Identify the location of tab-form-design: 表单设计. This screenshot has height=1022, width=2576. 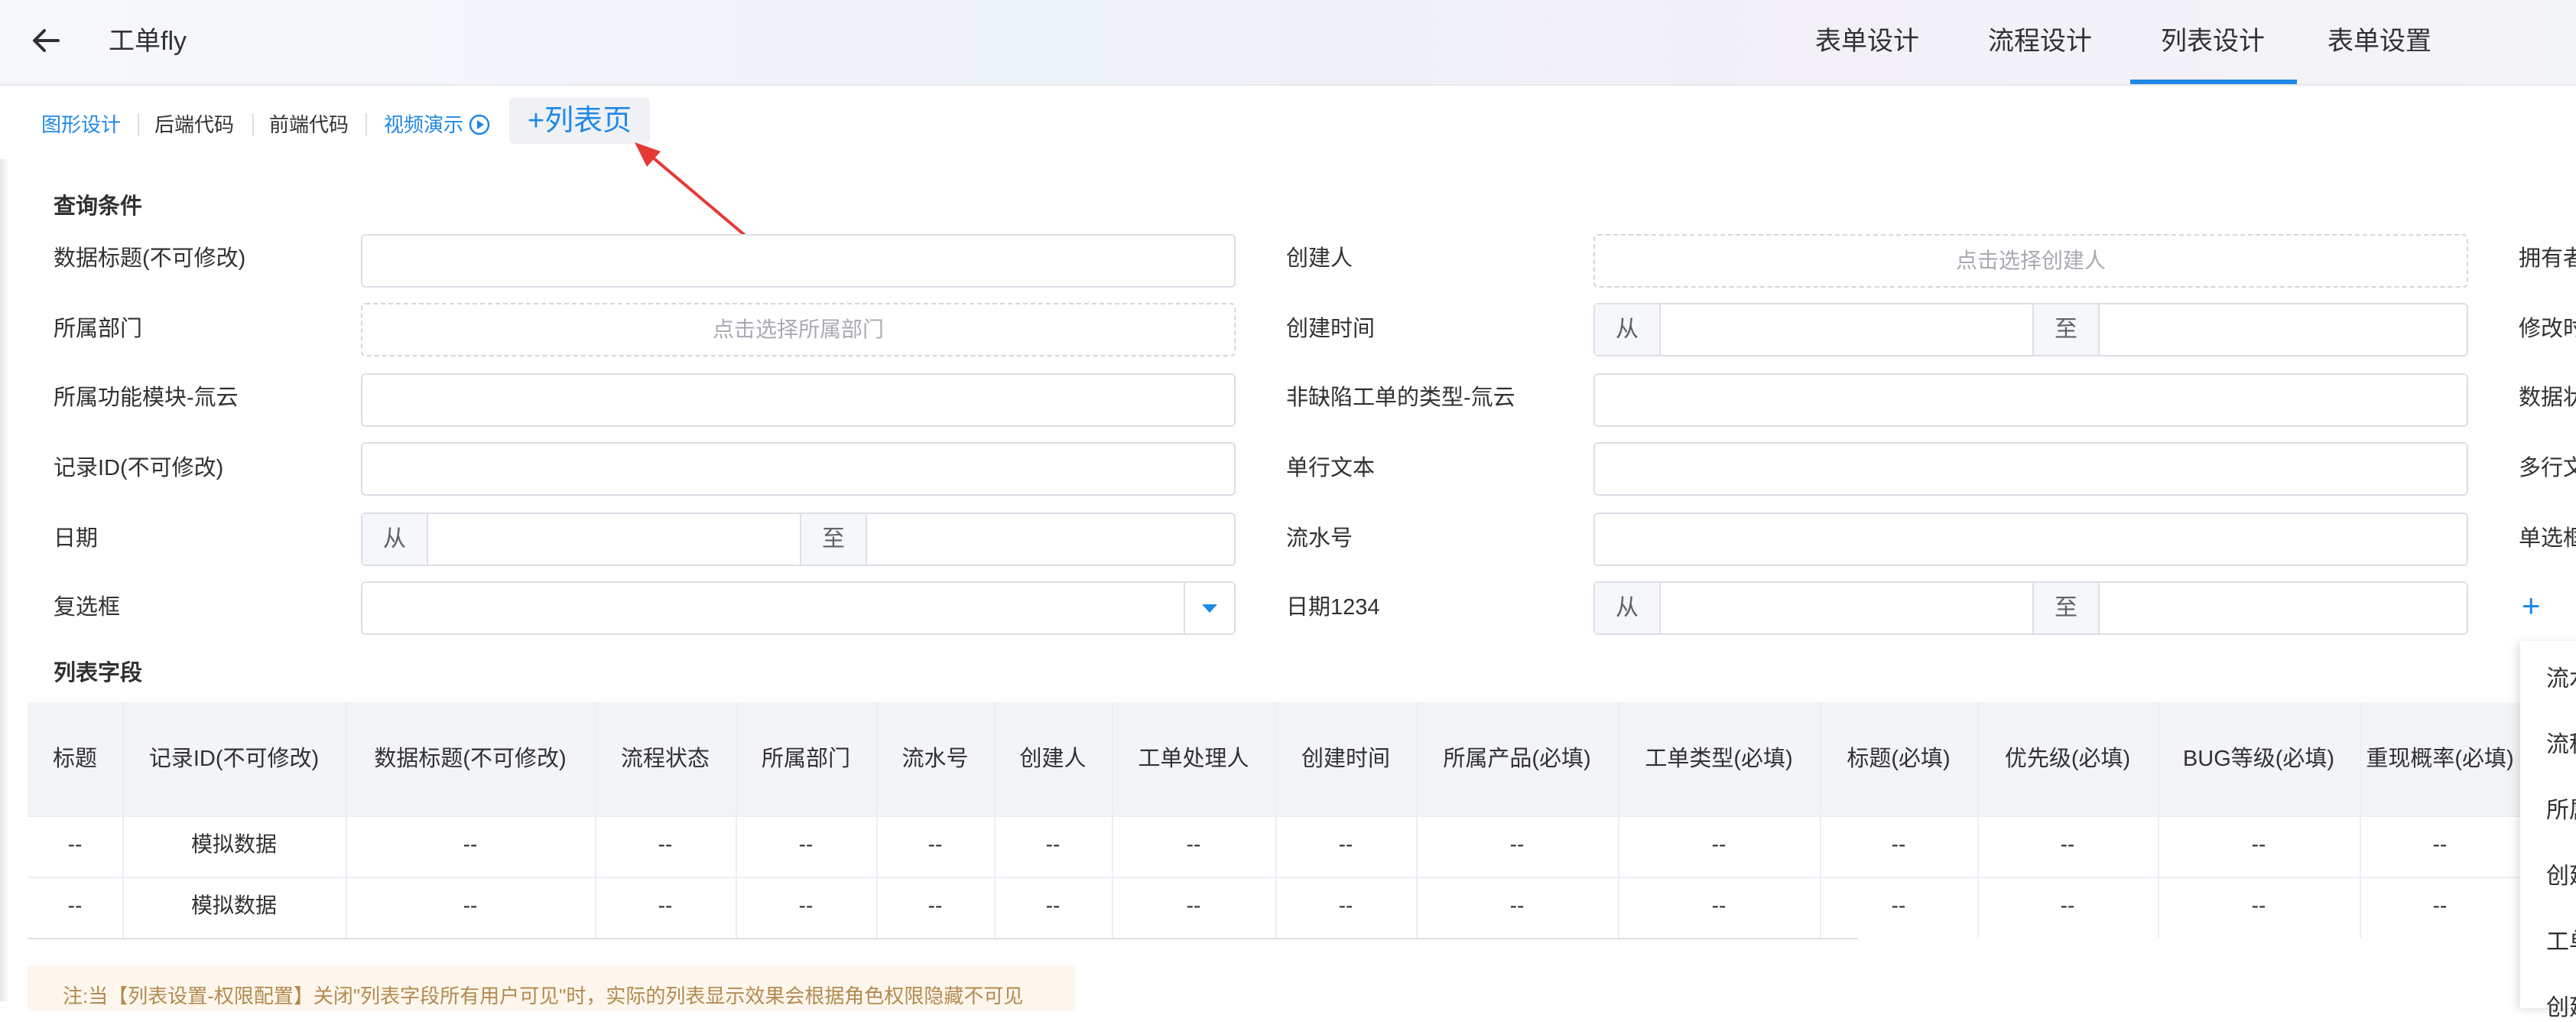
(1867, 41).